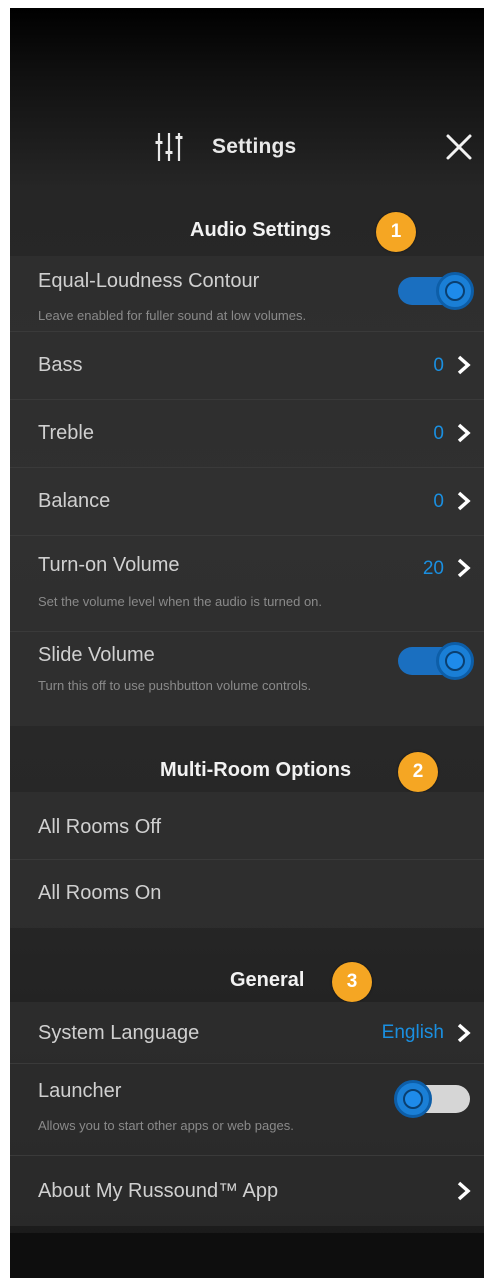 This screenshot has height=1278, width=492. What do you see at coordinates (169, 147) in the screenshot?
I see `sliders-icon` at bounding box center [169, 147].